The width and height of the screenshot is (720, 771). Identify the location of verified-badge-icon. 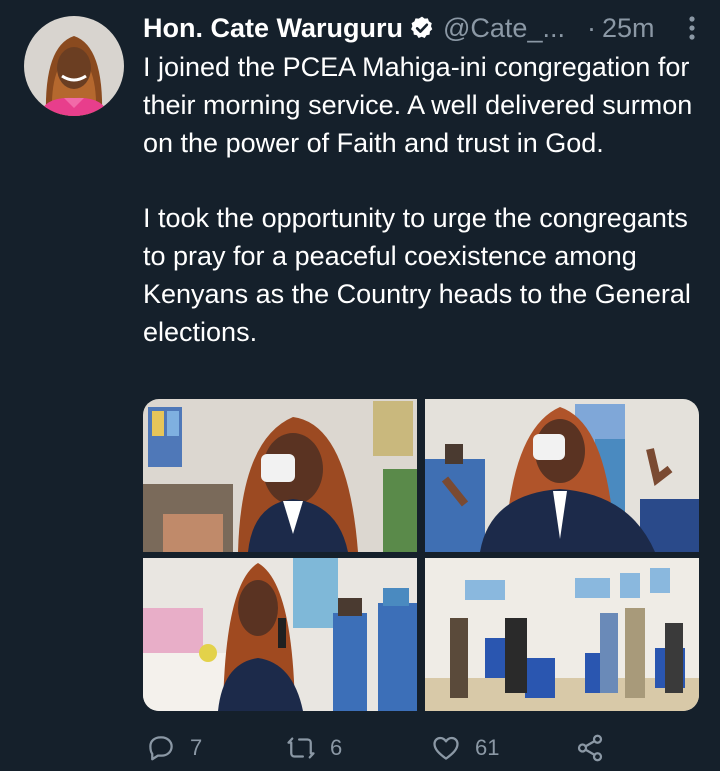
(422, 28).